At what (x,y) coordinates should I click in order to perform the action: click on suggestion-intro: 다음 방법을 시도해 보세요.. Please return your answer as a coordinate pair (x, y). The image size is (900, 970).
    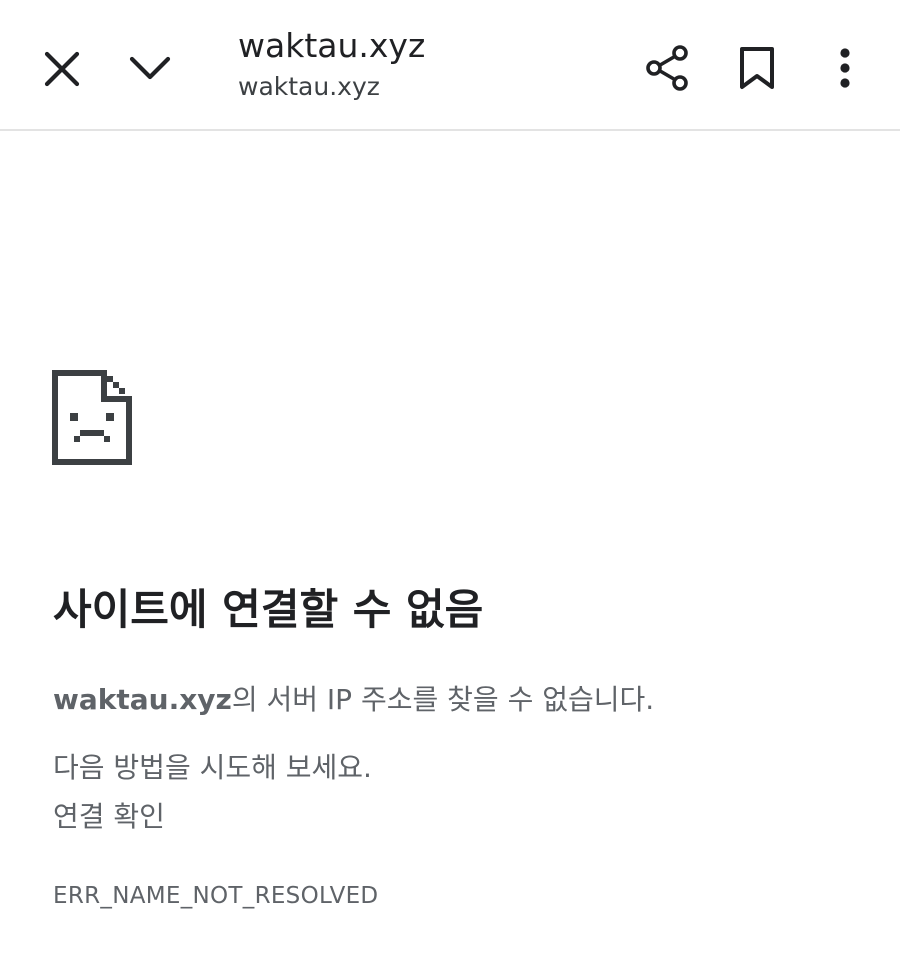
    Looking at the image, I should click on (212, 767).